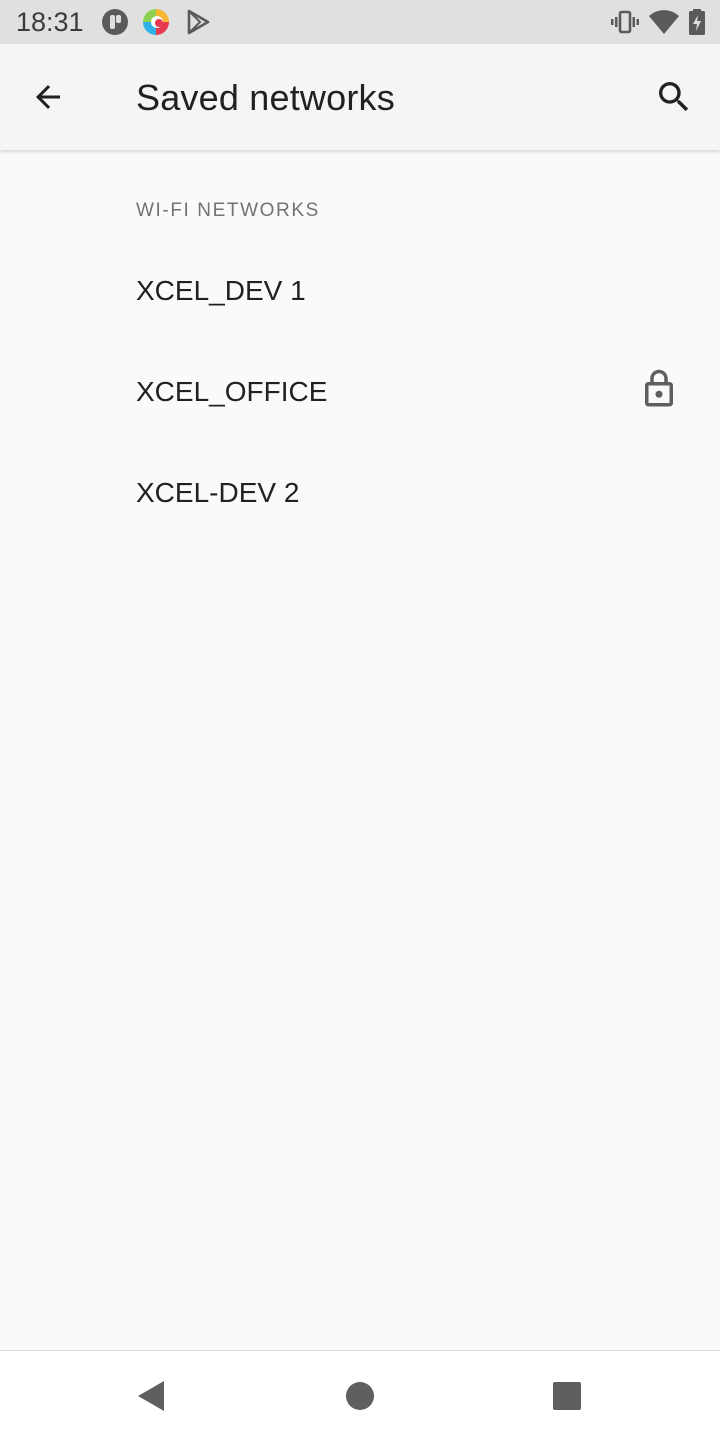 The height and width of the screenshot is (1440, 720). I want to click on nav-back-button, so click(151, 1396).